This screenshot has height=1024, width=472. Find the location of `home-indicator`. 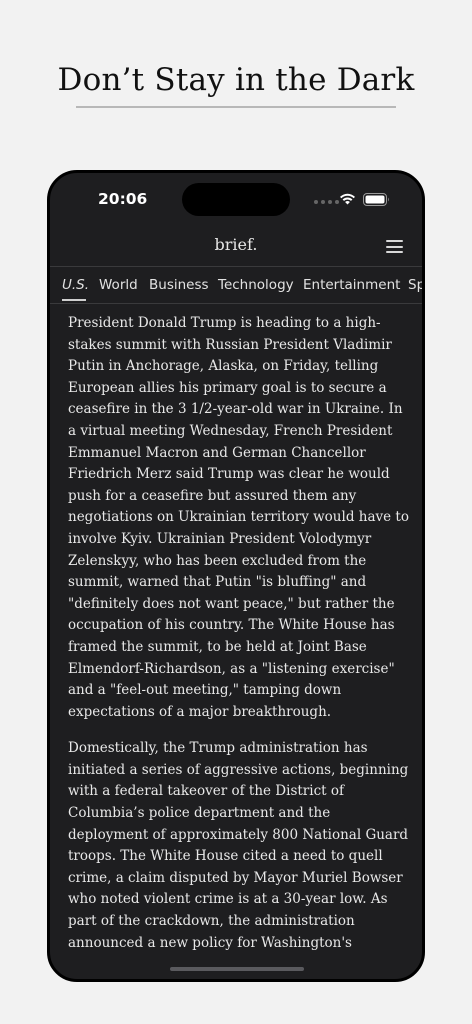

home-indicator is located at coordinates (237, 969).